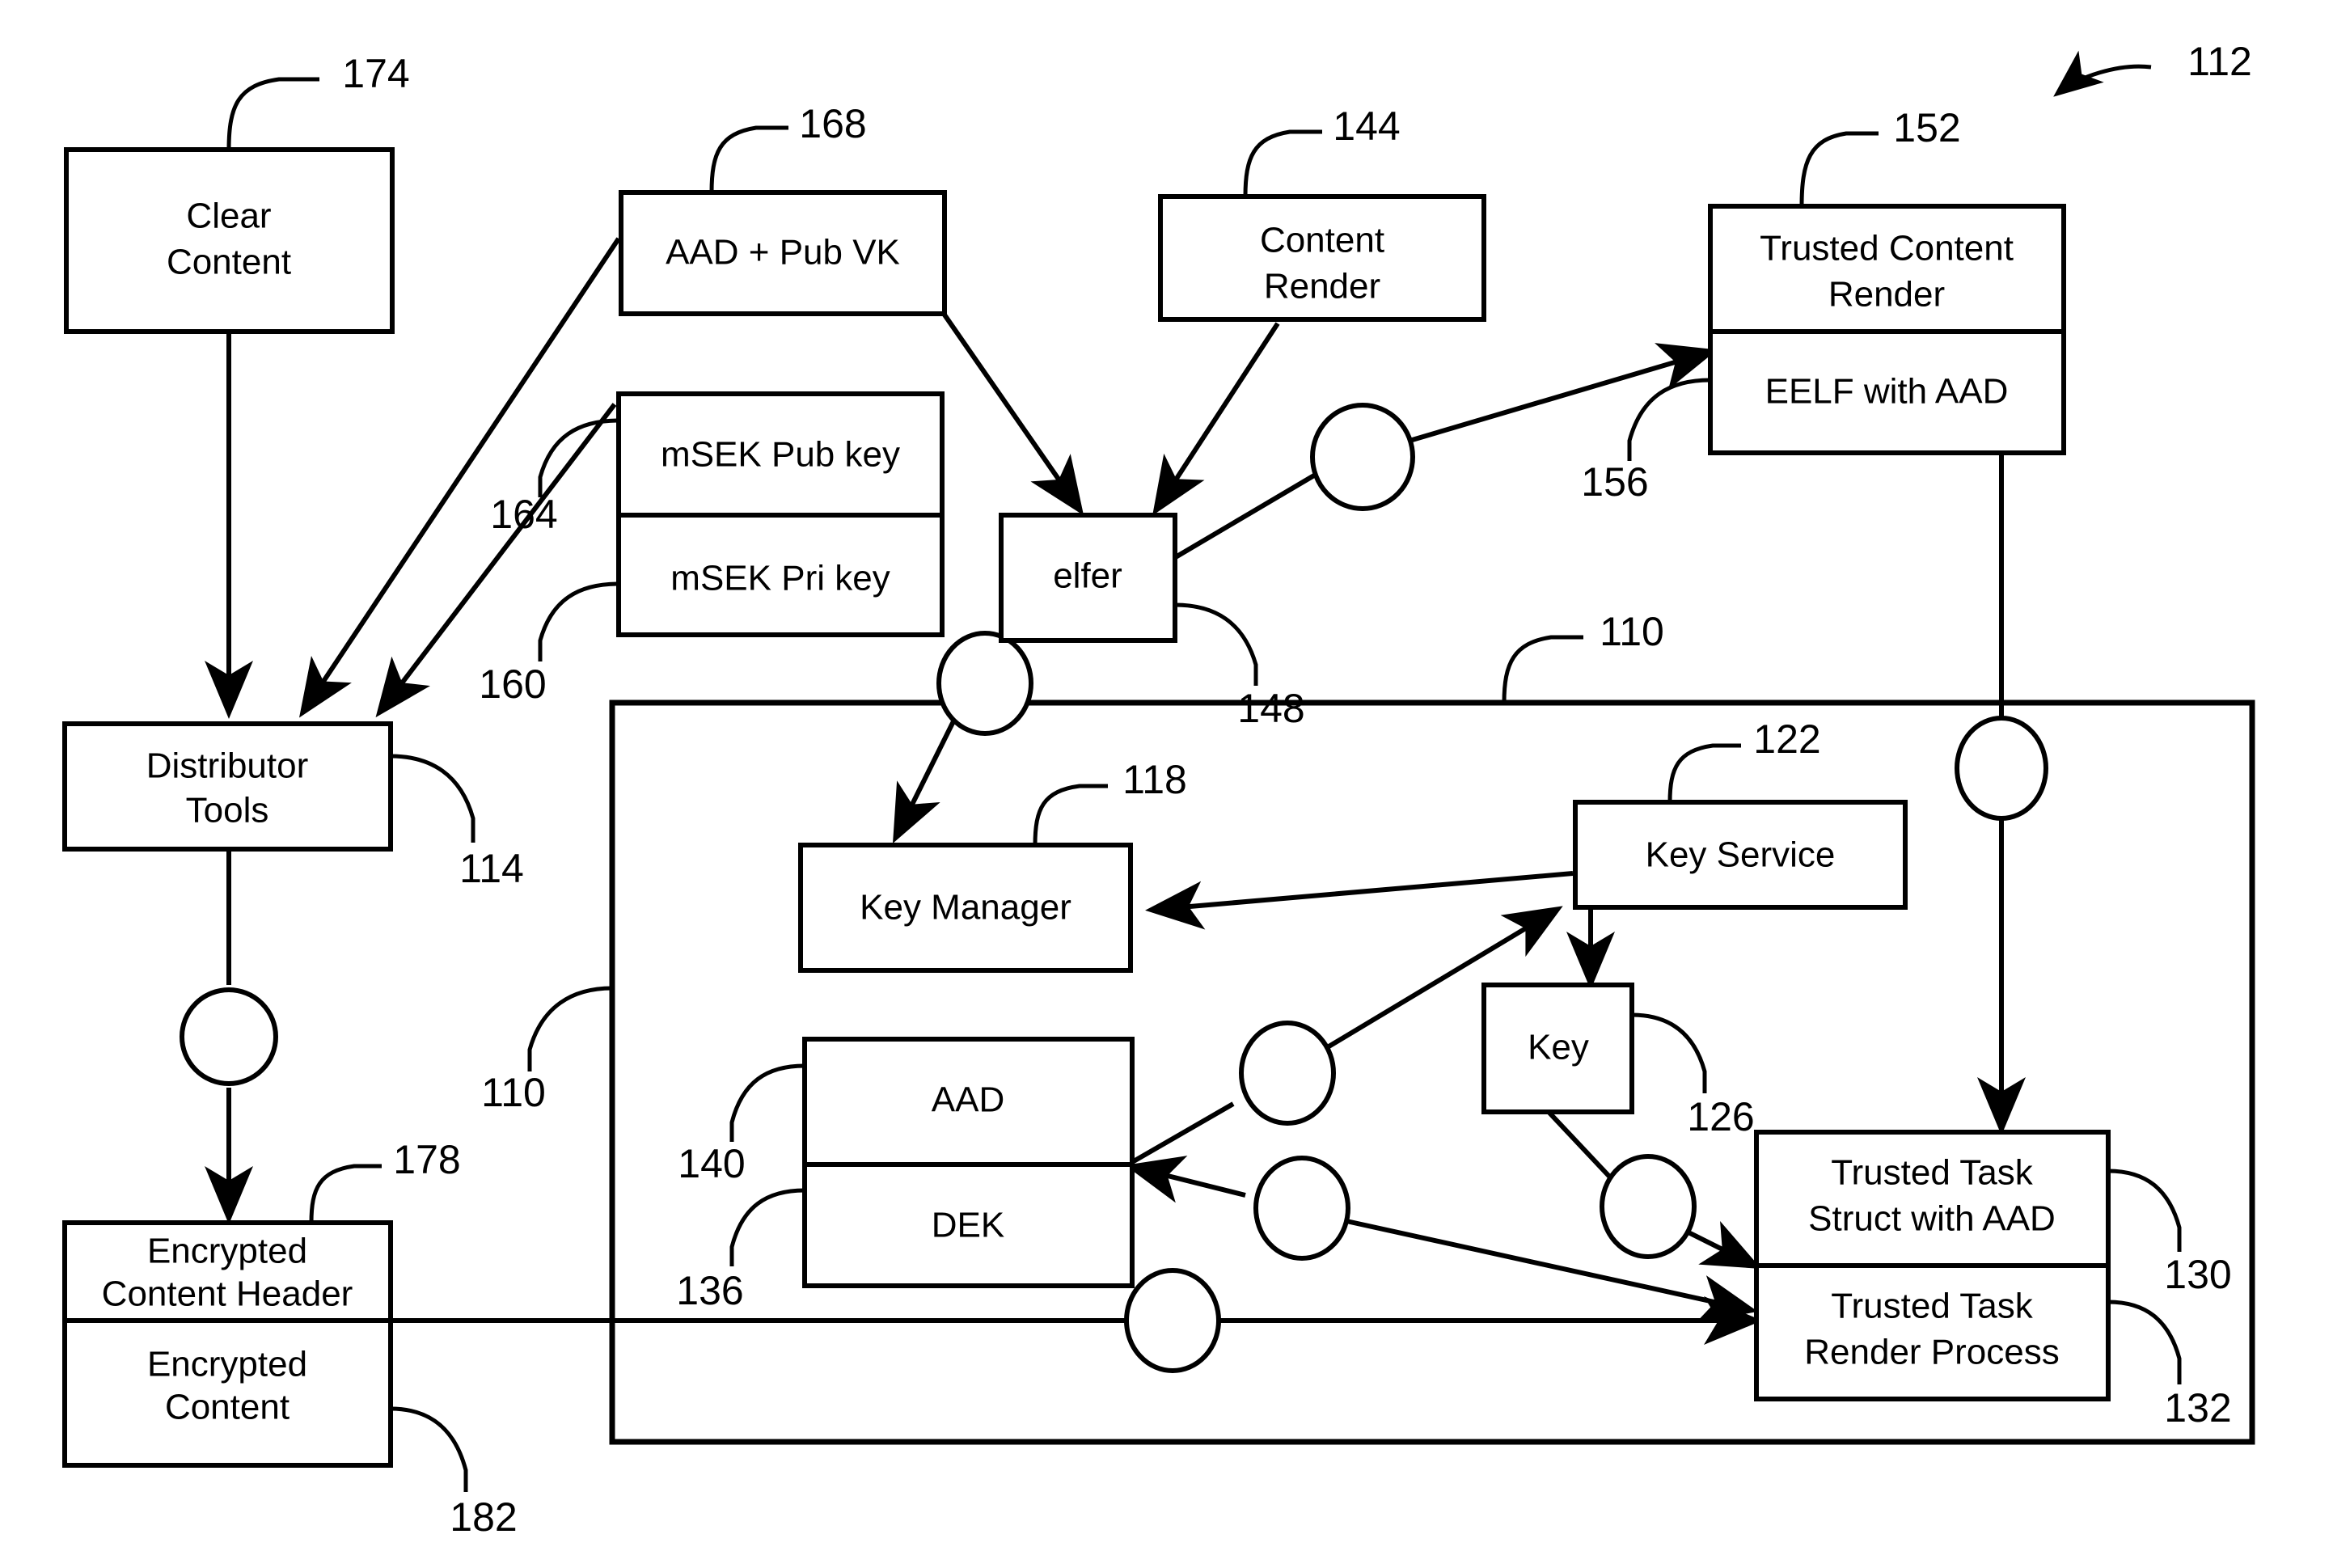 The height and width of the screenshot is (1568, 2333). What do you see at coordinates (227, 766) in the screenshot?
I see `box-distributor-tools-label-line1: Distributor` at bounding box center [227, 766].